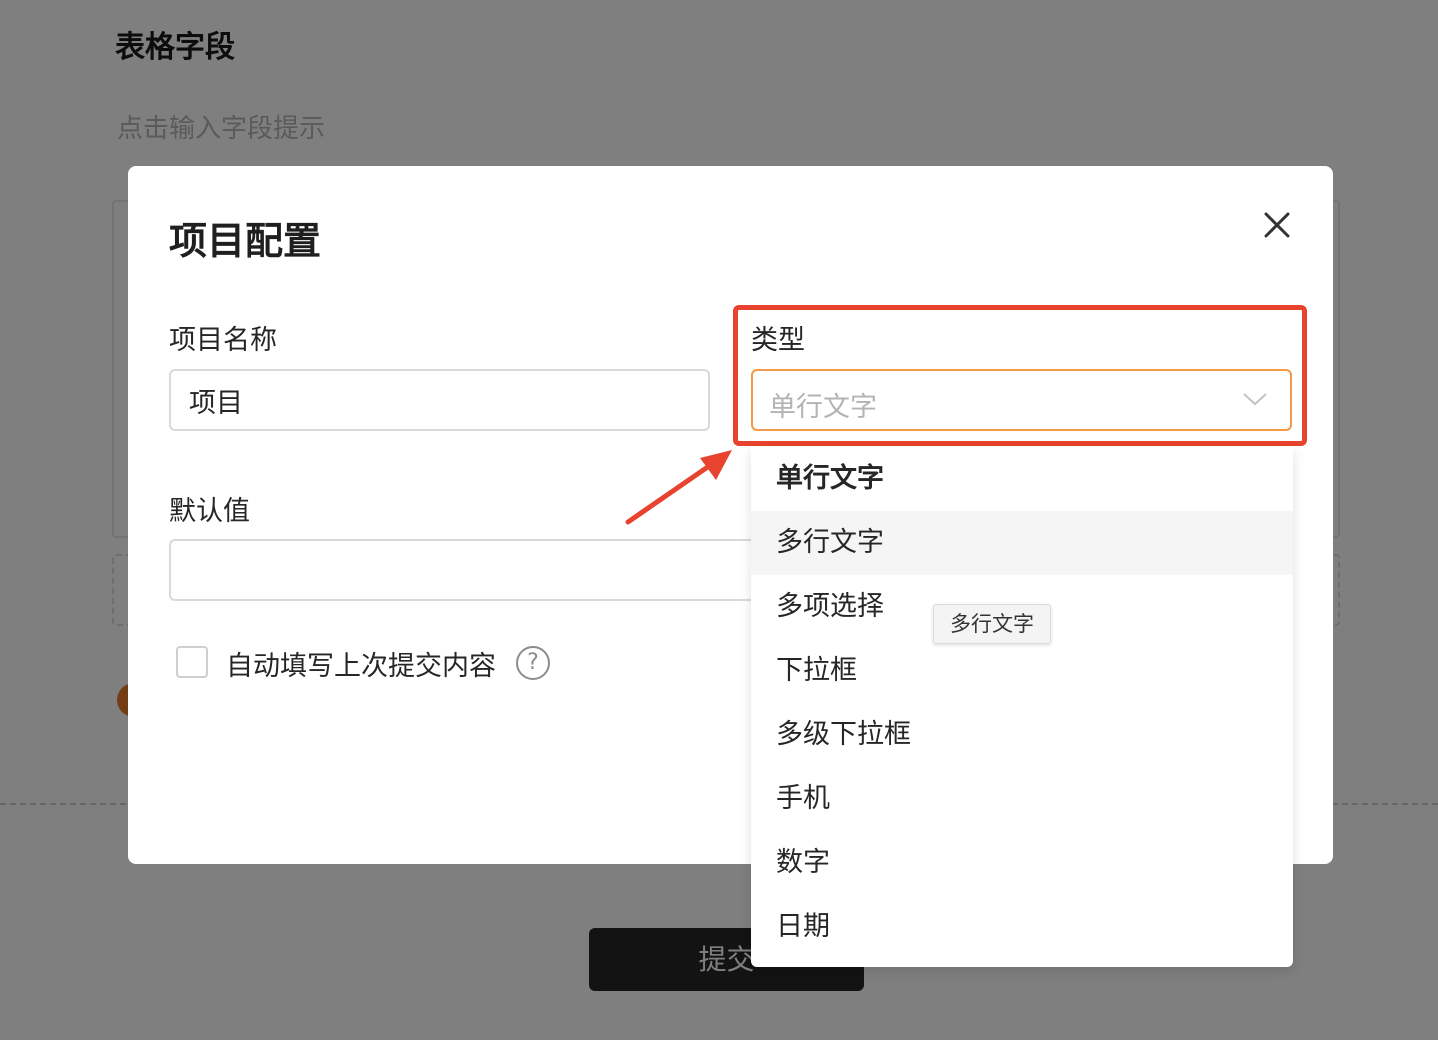  Describe the element at coordinates (1022, 479) in the screenshot. I see `dropdown-option: 单行文字` at that location.